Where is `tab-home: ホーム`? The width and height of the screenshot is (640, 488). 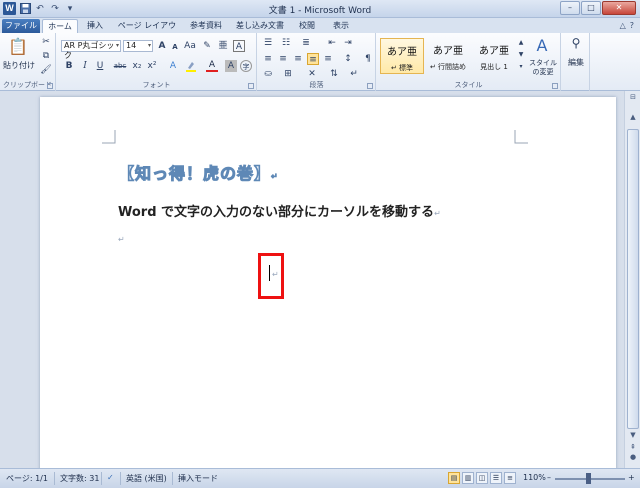 tab-home: ホーム is located at coordinates (60, 26).